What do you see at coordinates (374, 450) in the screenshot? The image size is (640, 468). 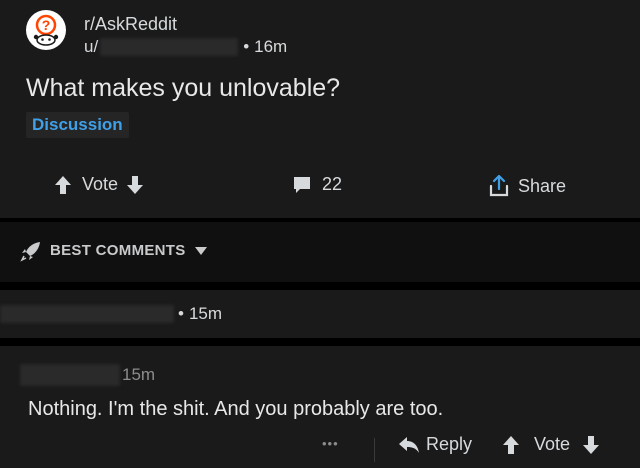 I see `divider` at bounding box center [374, 450].